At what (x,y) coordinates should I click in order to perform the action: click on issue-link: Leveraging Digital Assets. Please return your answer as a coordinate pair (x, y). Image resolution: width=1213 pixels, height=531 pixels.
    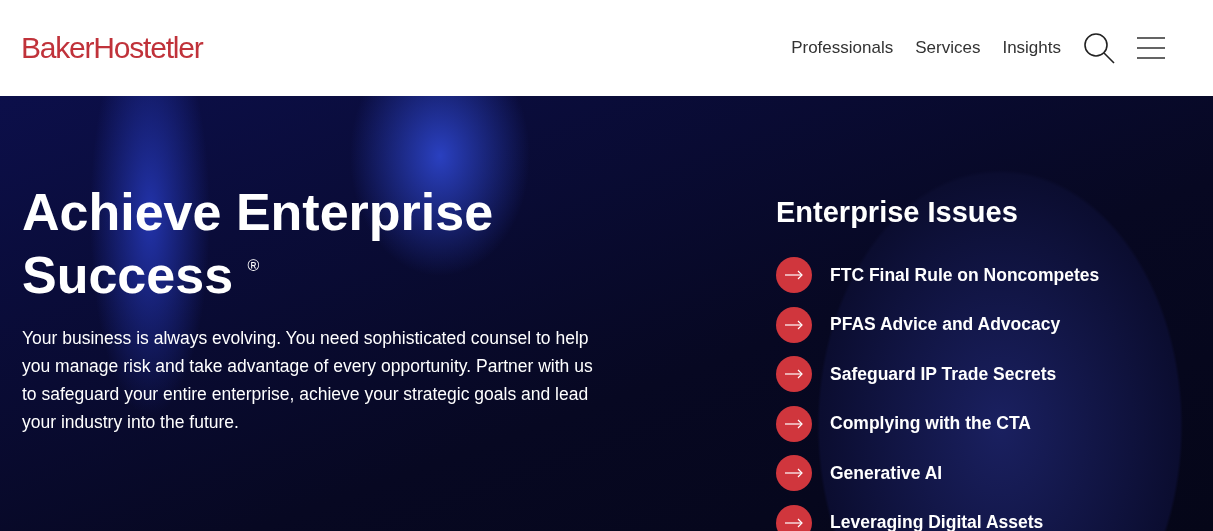
    Looking at the image, I should click on (937, 521).